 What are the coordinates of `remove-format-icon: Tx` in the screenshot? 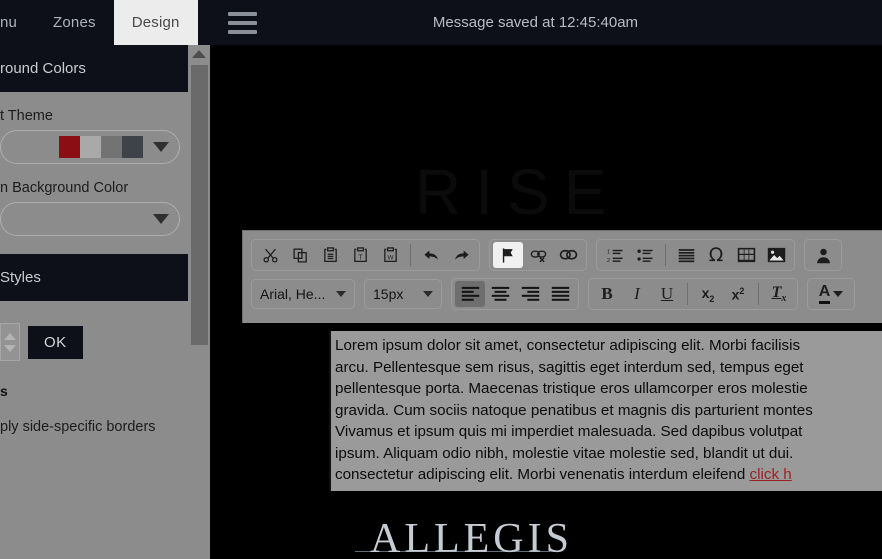 It's located at (779, 294).